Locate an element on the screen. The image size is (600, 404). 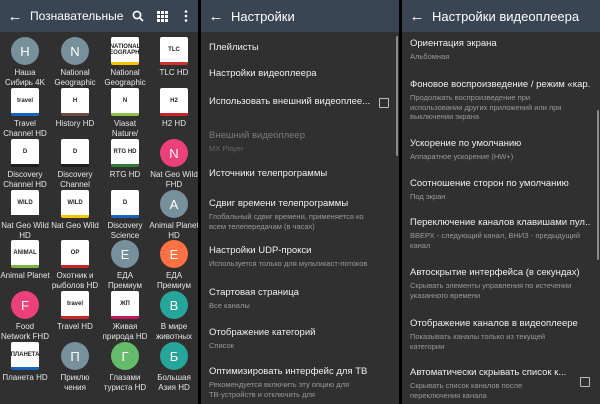
channel-tile: travel Travel HD is located at coordinates (75, 311).